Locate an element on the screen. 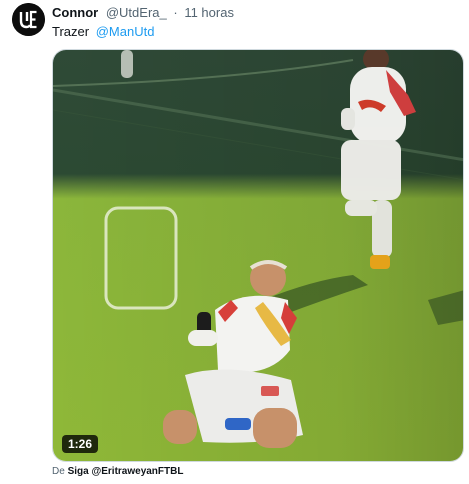  author-handle: @UtdEra_ is located at coordinates (136, 12).